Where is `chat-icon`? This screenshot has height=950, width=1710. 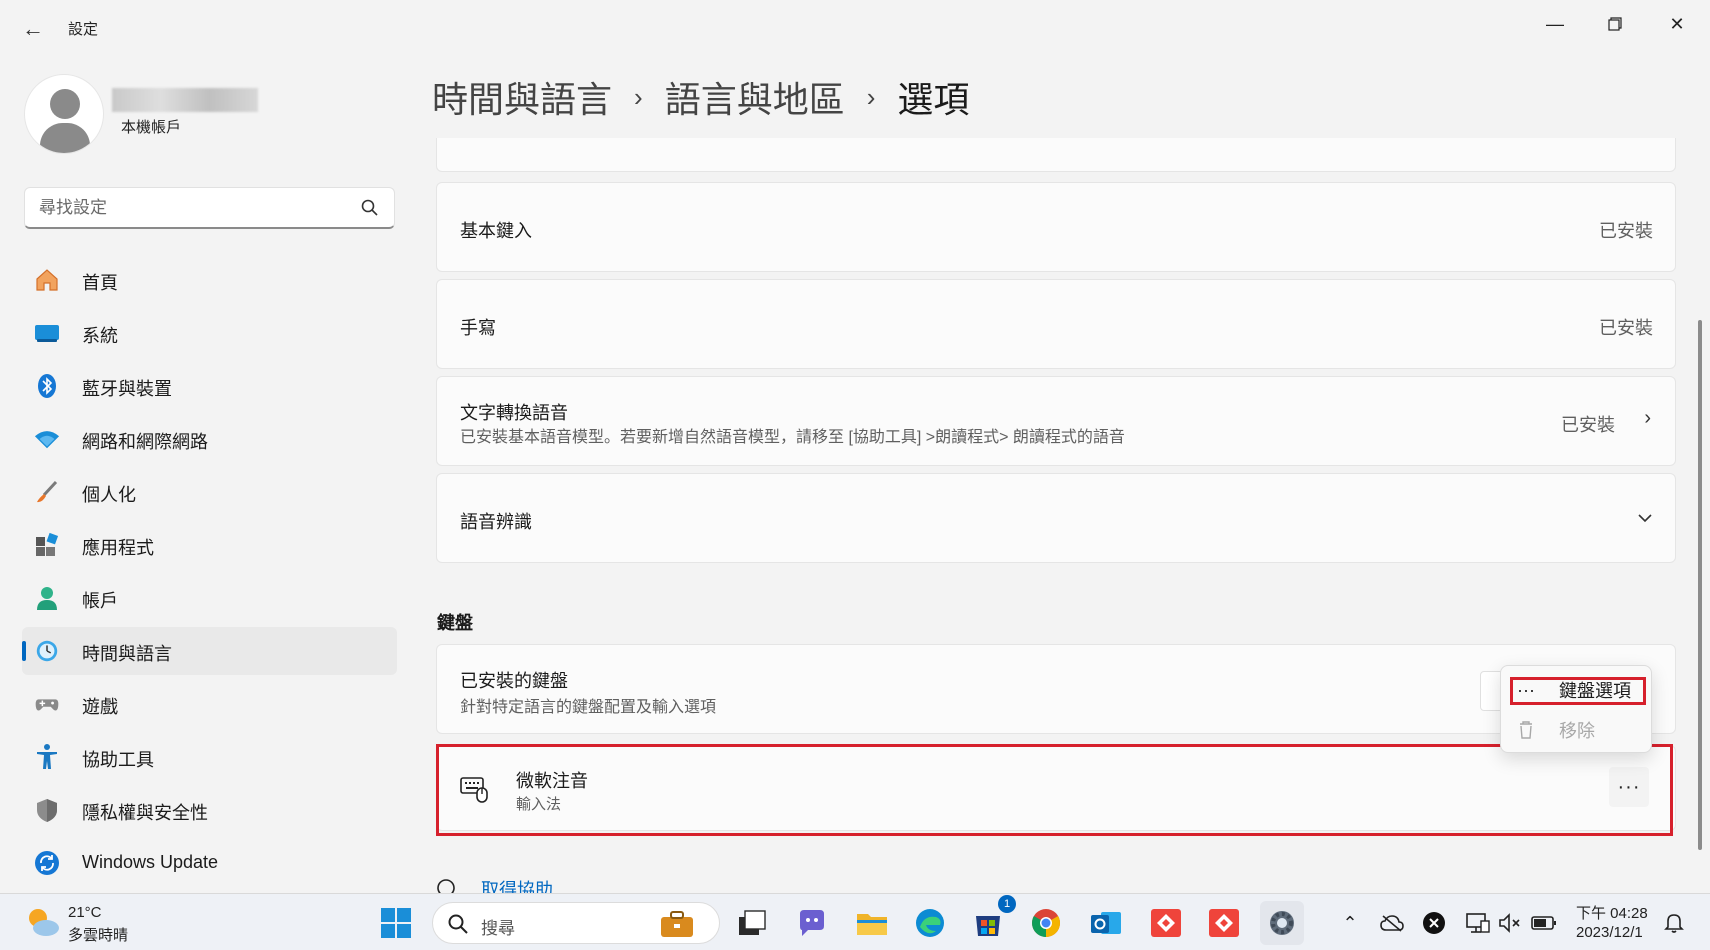 chat-icon is located at coordinates (812, 923).